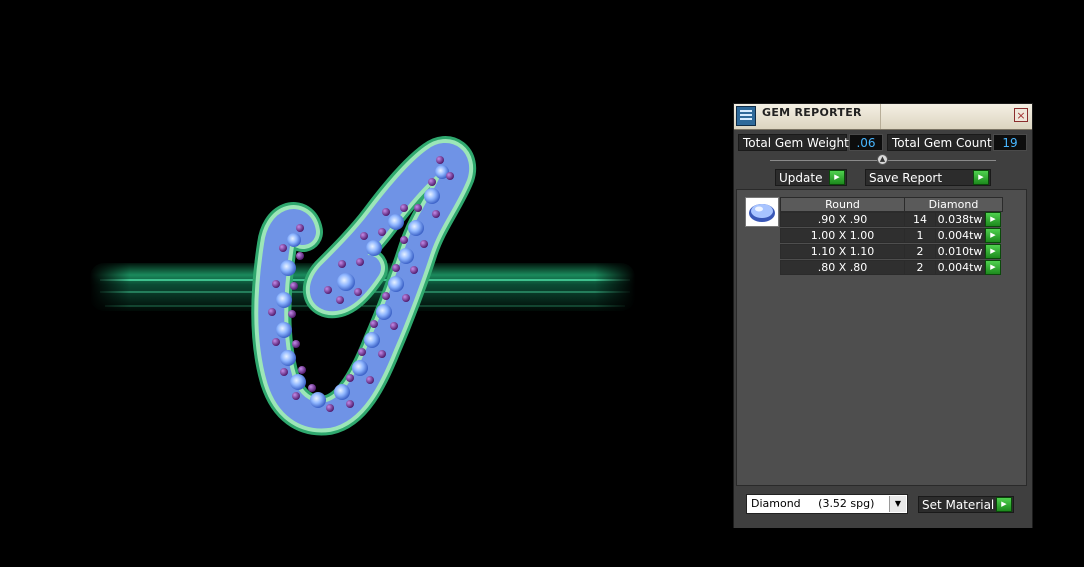 The height and width of the screenshot is (567, 1084). What do you see at coordinates (1021, 115) in the screenshot?
I see `close-icon: ×` at bounding box center [1021, 115].